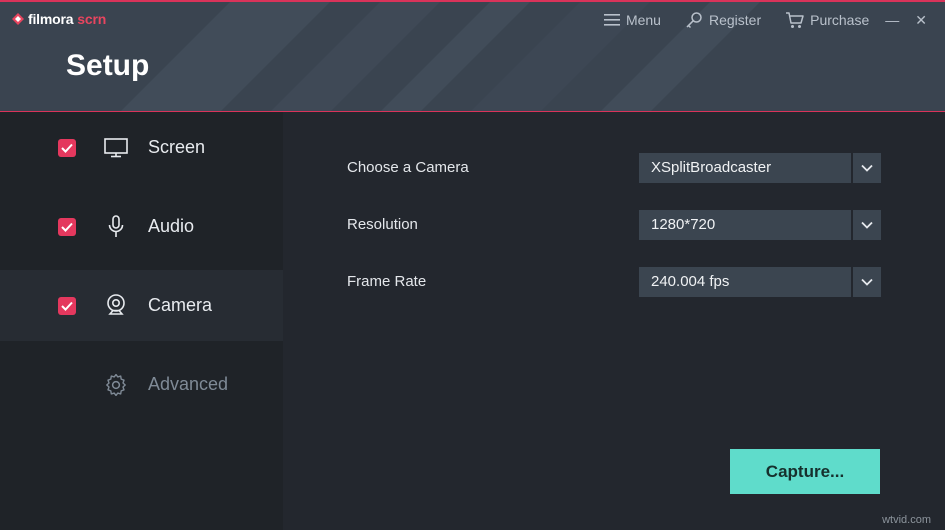  What do you see at coordinates (171, 226) in the screenshot?
I see `sidebar-item-label: Audio` at bounding box center [171, 226].